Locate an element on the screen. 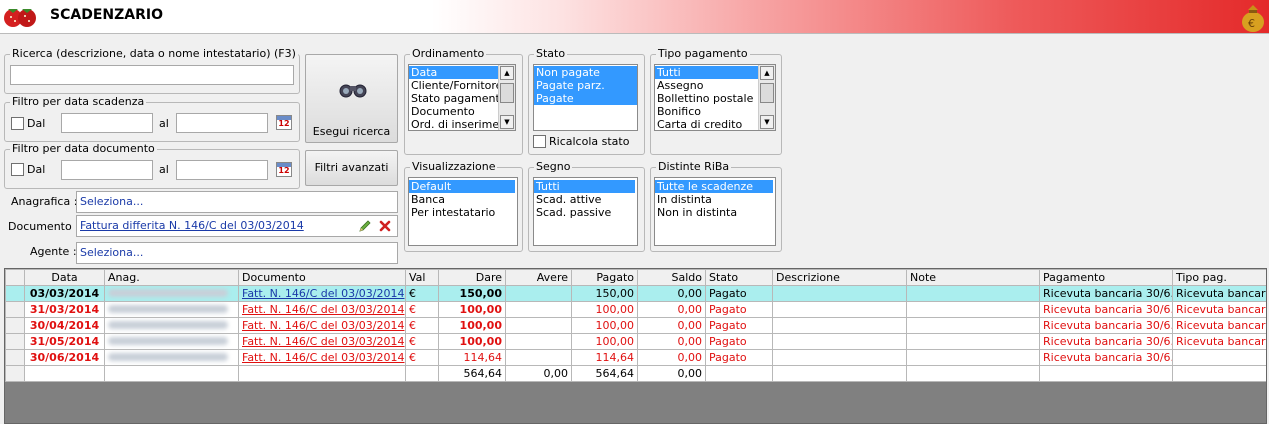 The height and width of the screenshot is (424, 1269). cell-pagato: 100,00 is located at coordinates (604, 325).